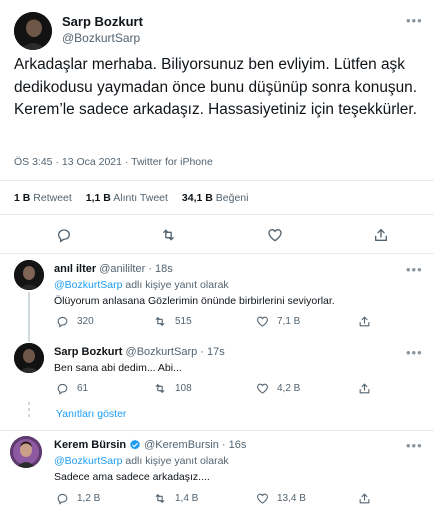 Image resolution: width=434 pixels, height=513 pixels. I want to click on reply-count: 1,2 B, so click(89, 498).